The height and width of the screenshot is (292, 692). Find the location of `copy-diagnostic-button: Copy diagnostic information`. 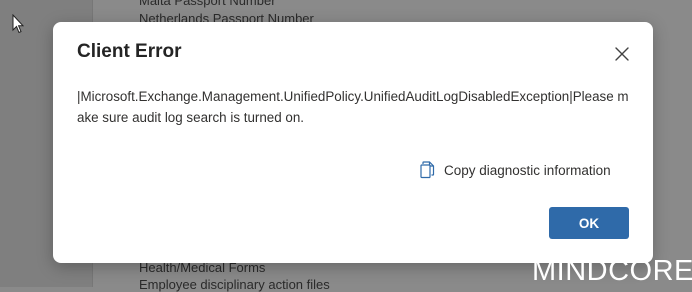

copy-diagnostic-button: Copy diagnostic information is located at coordinates (515, 170).